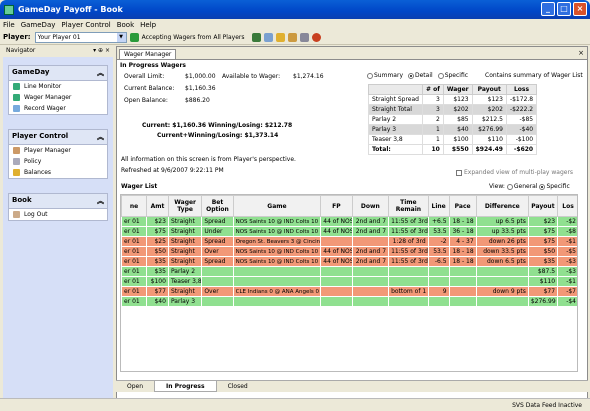 This screenshot has height=411, width=590. I want to click on menu-gameday: GameDay, so click(38, 25).